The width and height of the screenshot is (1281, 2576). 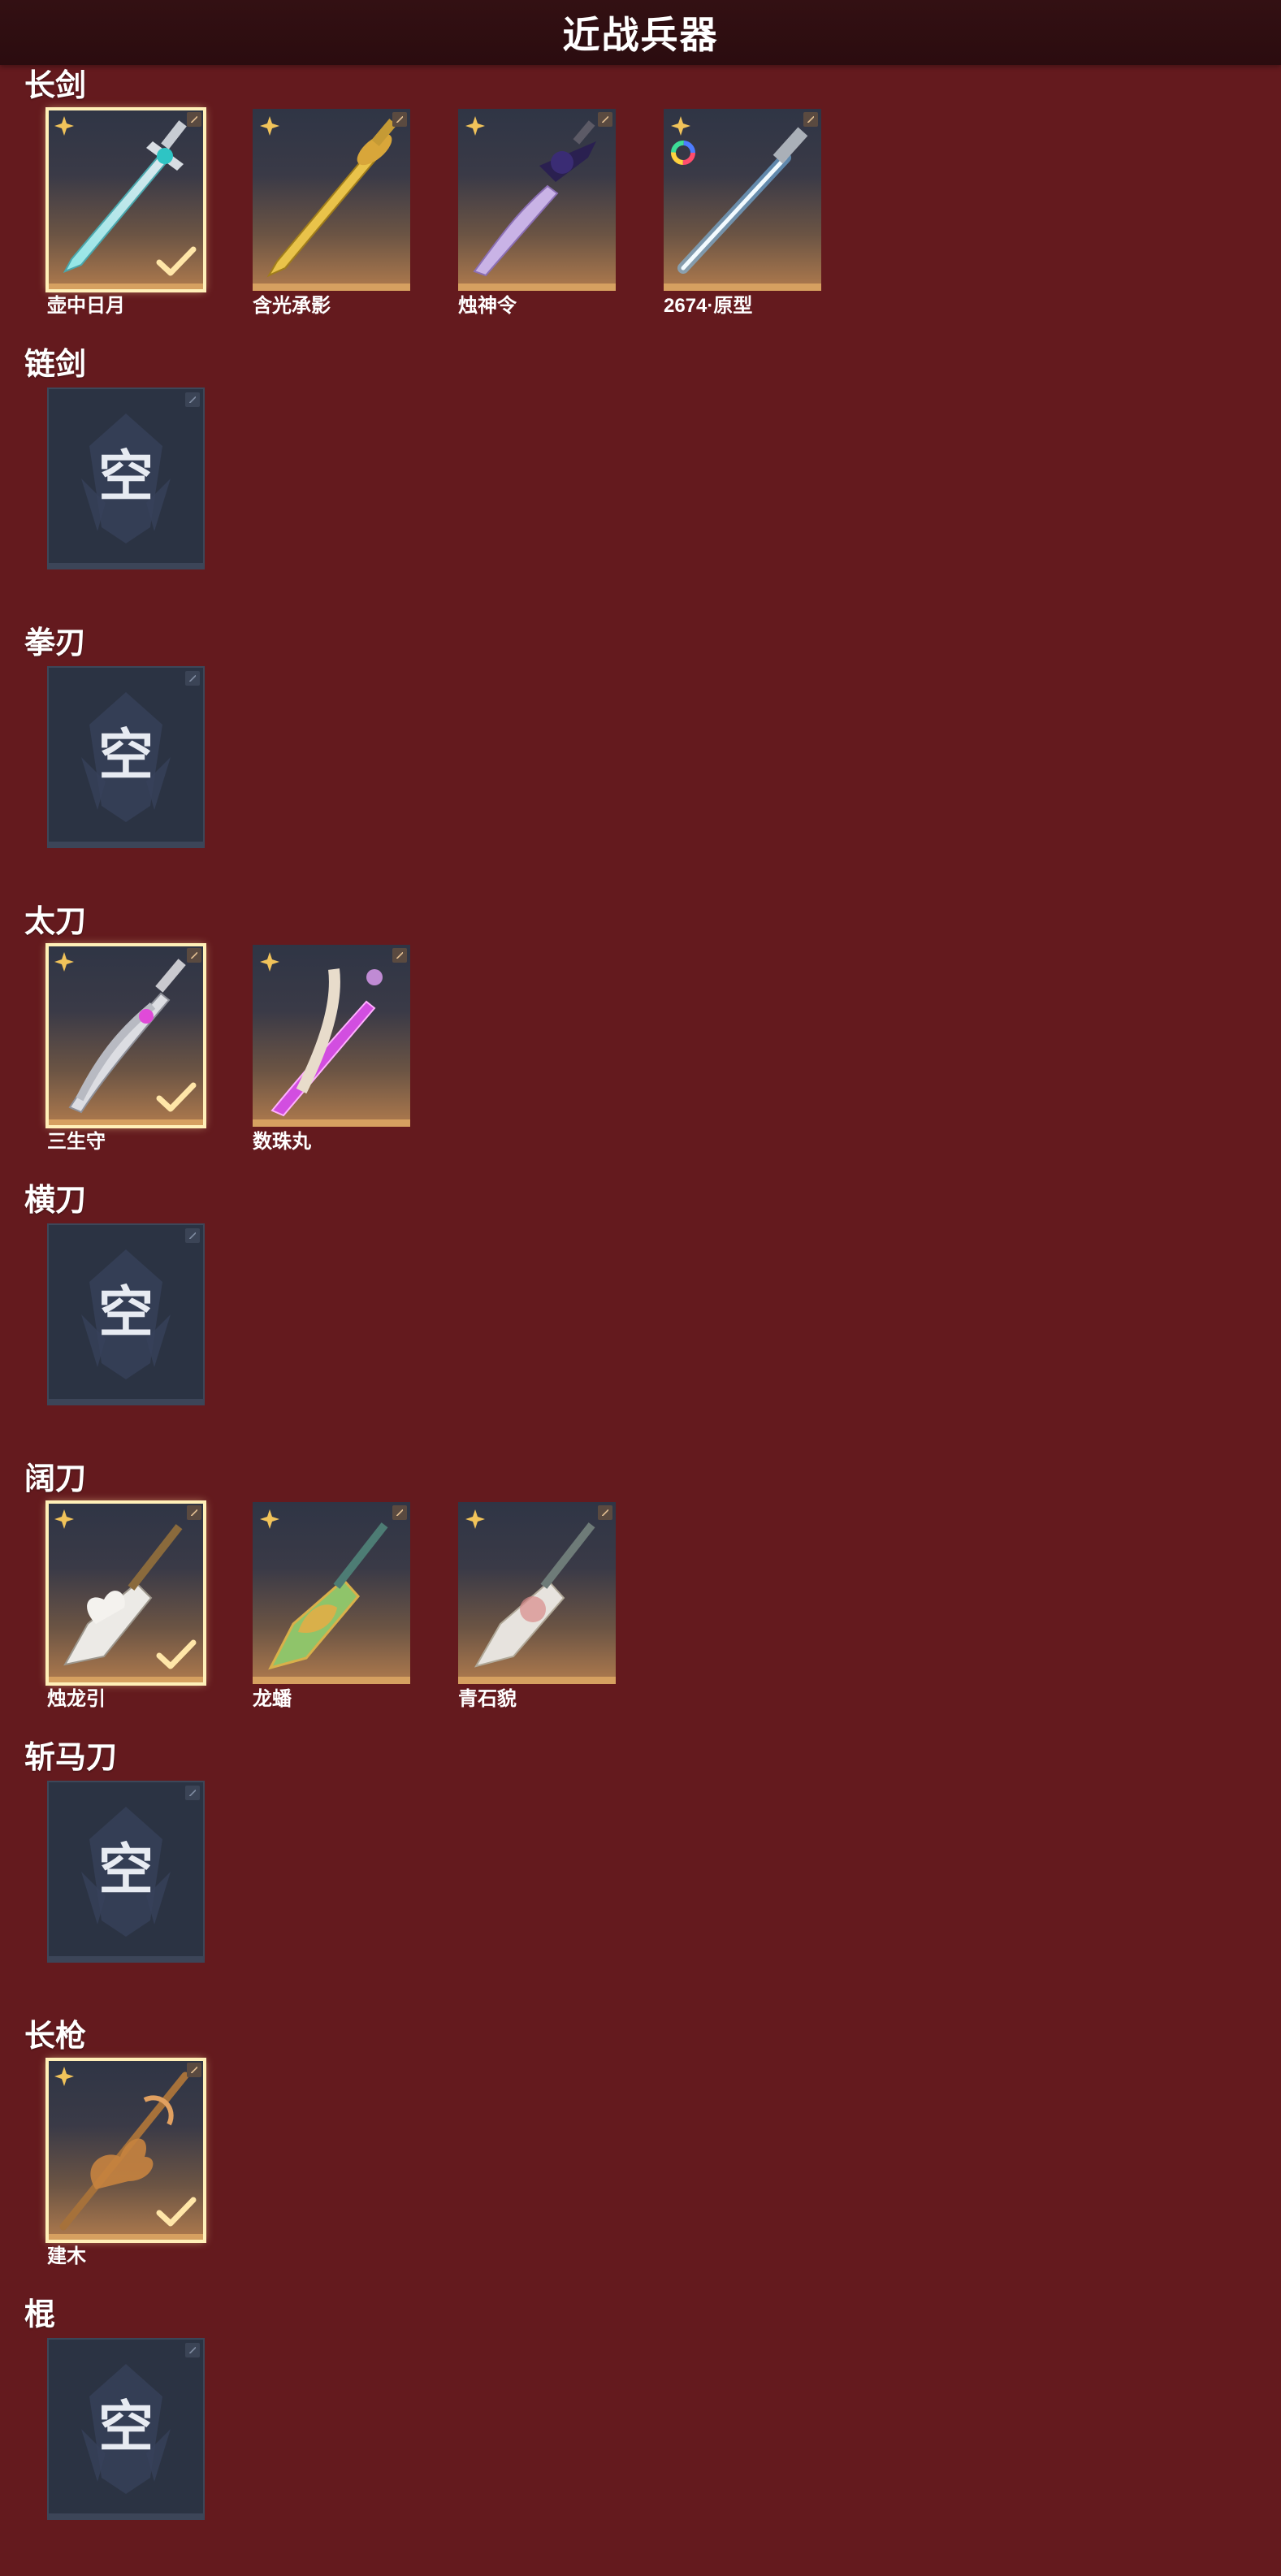 What do you see at coordinates (56, 2037) in the screenshot?
I see `category-title: 长枪` at bounding box center [56, 2037].